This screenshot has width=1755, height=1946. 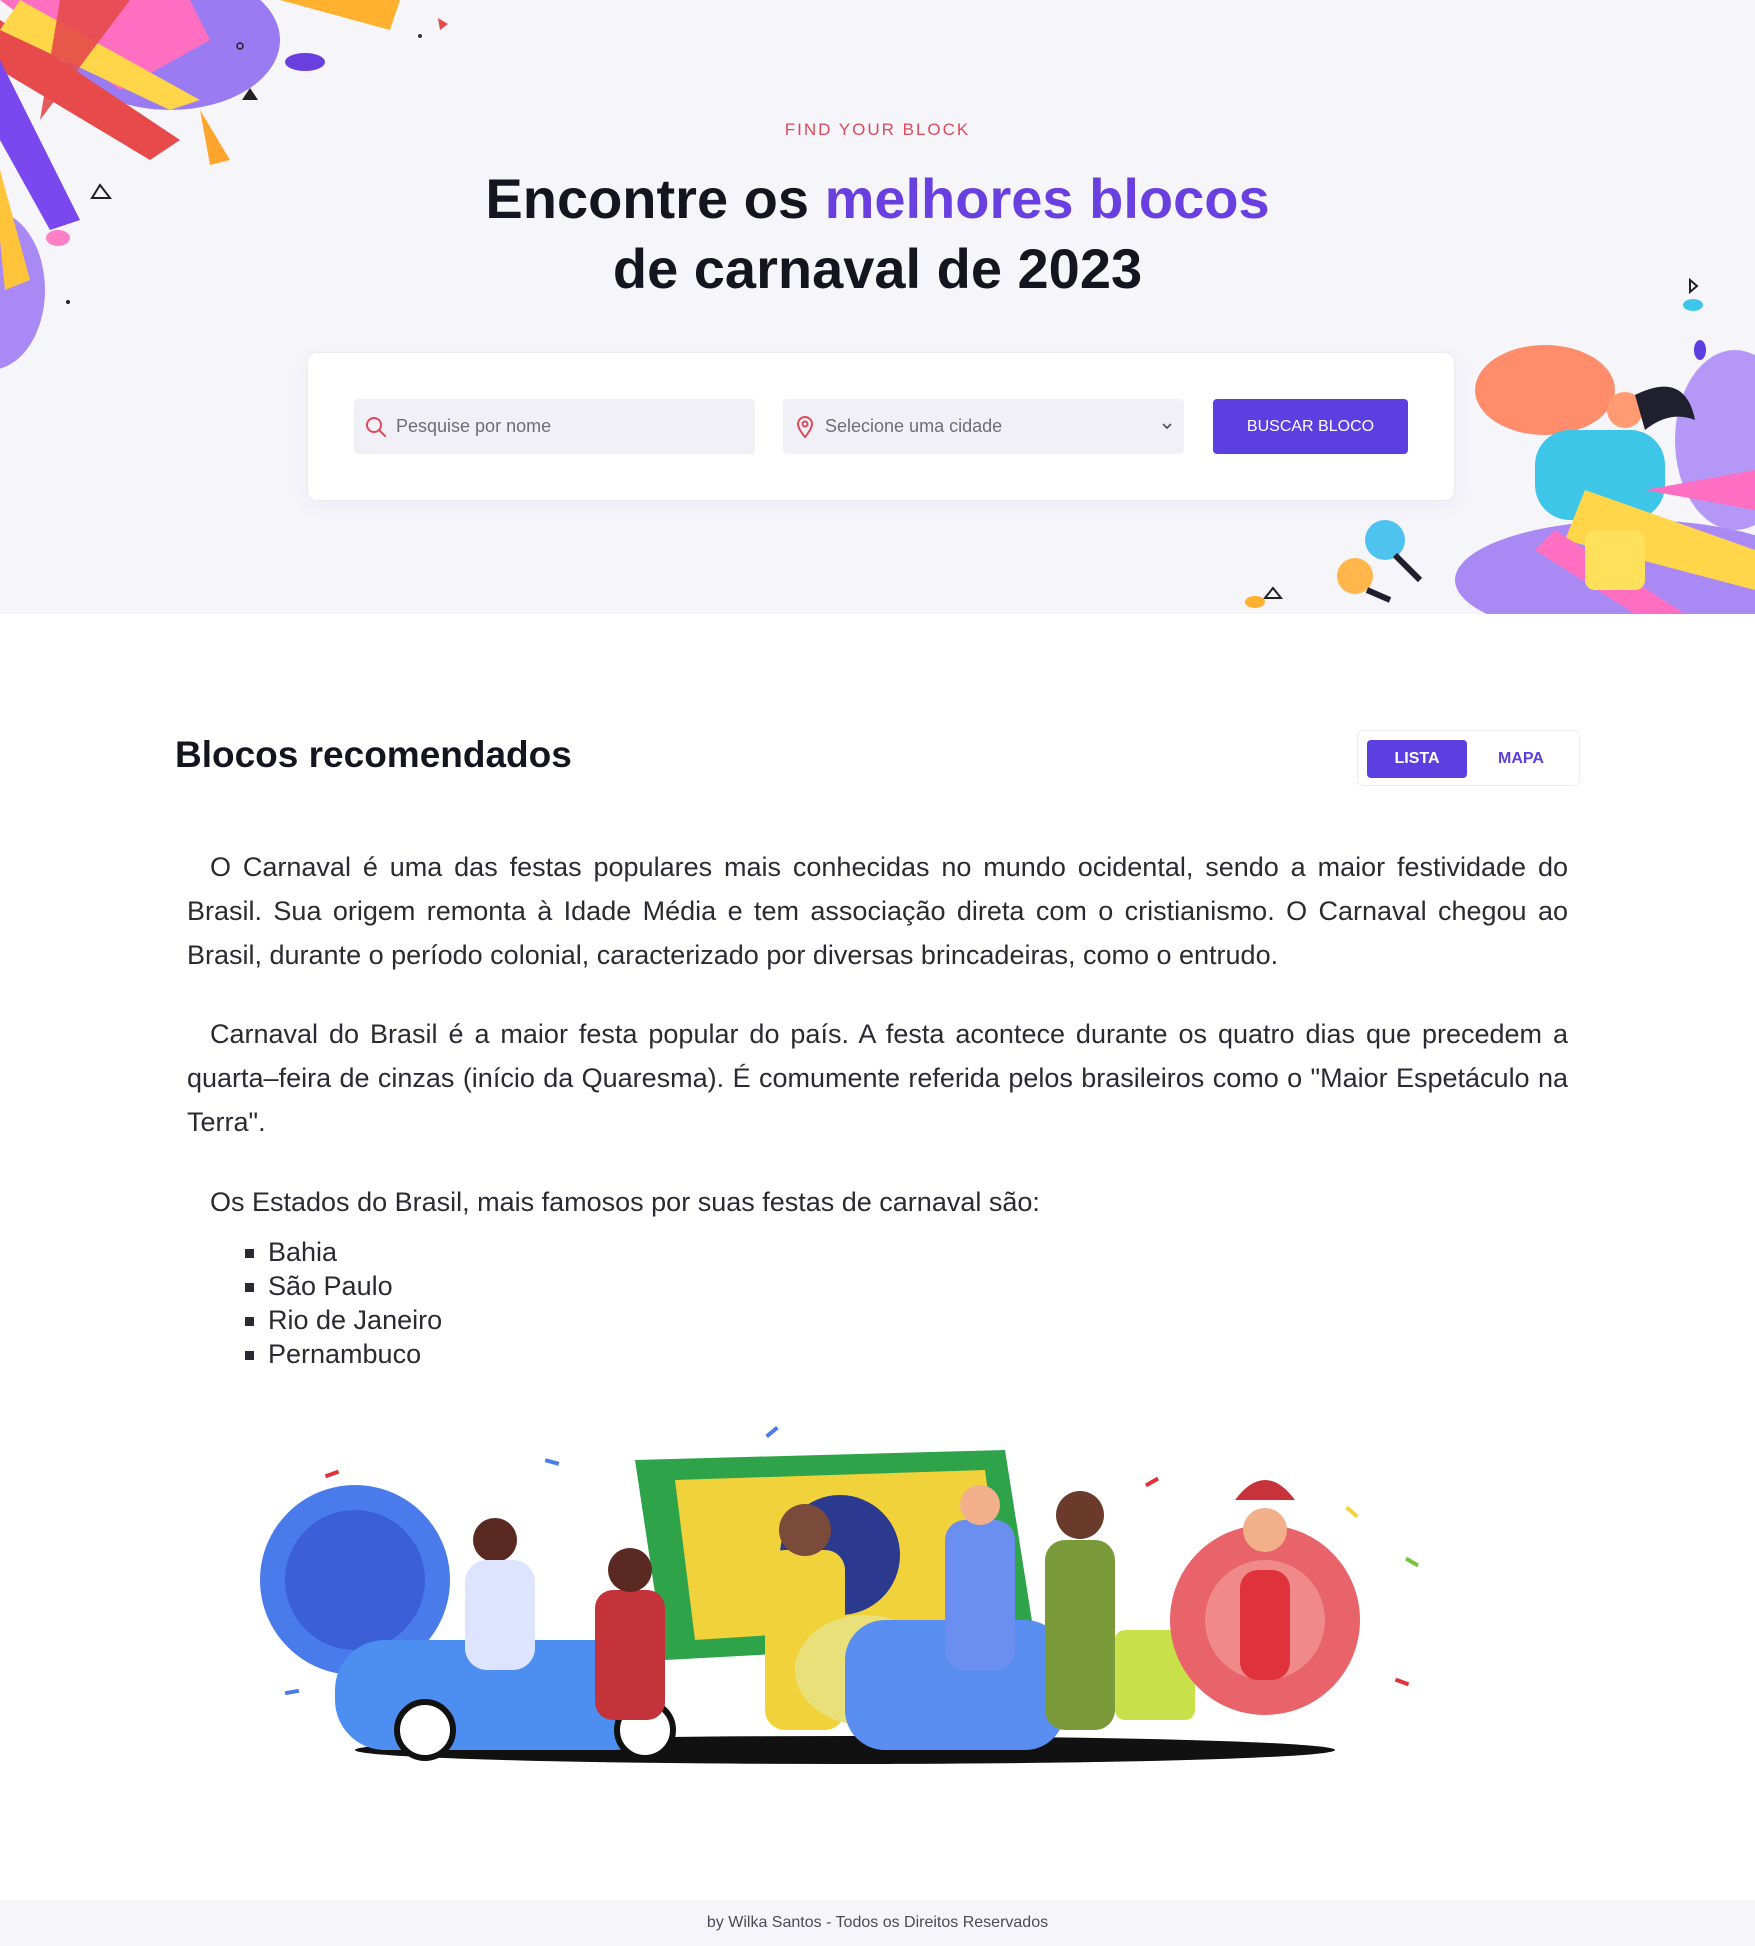 I want to click on hero-title-accent: melhores blocos, so click(x=1047, y=198).